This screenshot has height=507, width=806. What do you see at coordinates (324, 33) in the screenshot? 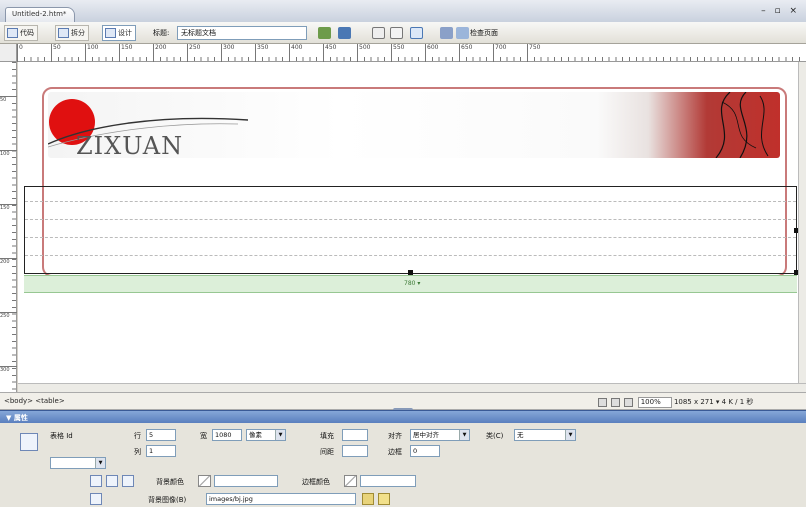
I see `file-management-icon` at bounding box center [324, 33].